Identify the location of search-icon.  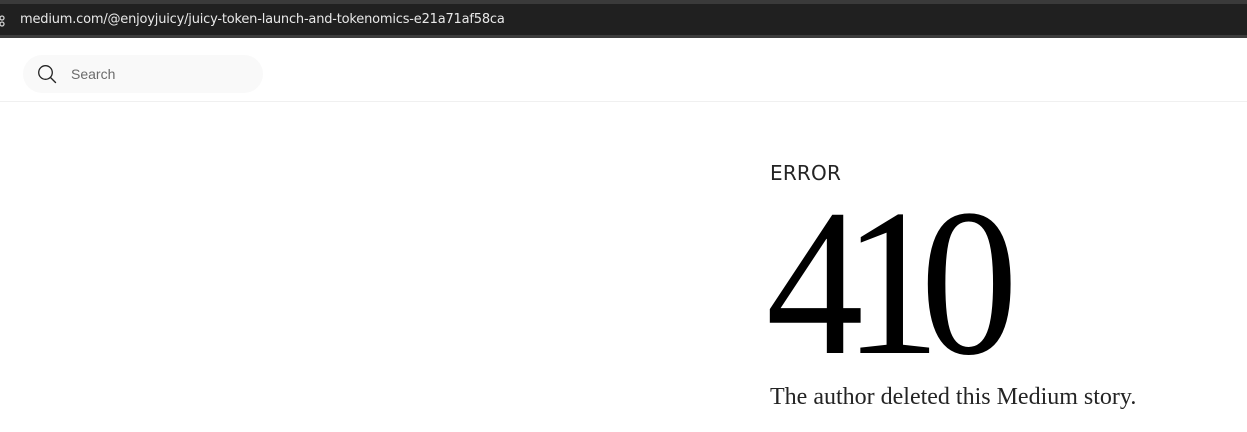
(47, 74).